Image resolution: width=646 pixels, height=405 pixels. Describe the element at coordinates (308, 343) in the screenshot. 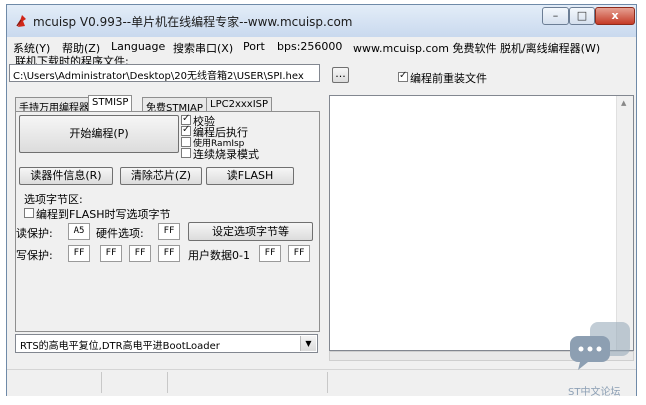

I see `chevron-down-icon: ▼` at that location.